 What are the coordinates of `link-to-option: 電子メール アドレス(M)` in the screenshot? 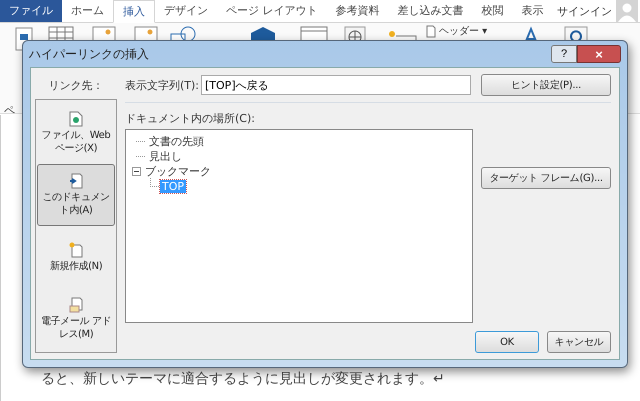 It's located at (76, 319).